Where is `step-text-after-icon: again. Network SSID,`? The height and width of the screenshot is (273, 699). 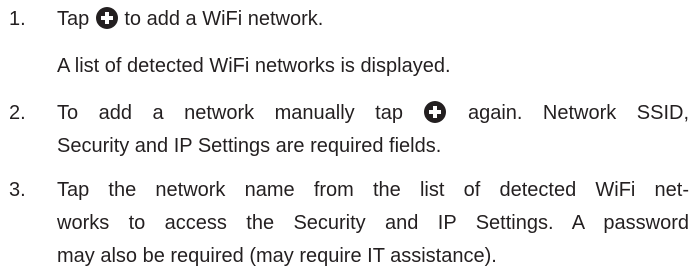
step-text-after-icon: again. Network SSID, is located at coordinates (568, 113).